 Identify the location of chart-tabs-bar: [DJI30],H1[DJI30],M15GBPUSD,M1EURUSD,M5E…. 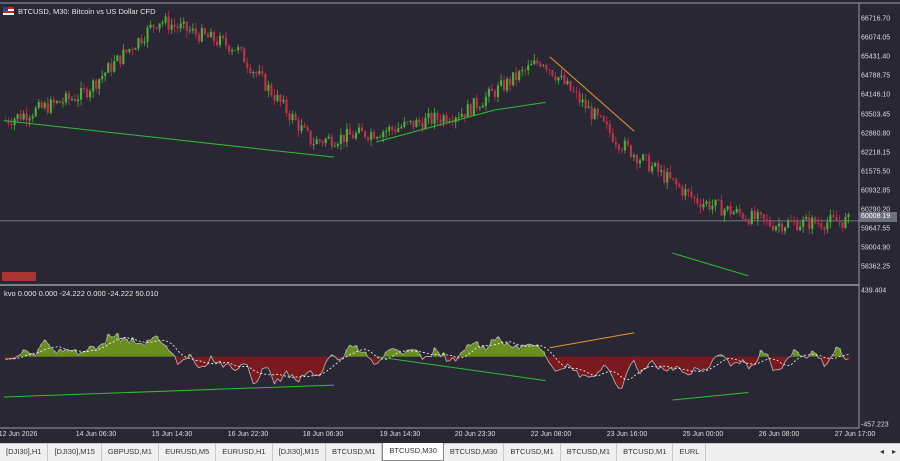
(450, 452).